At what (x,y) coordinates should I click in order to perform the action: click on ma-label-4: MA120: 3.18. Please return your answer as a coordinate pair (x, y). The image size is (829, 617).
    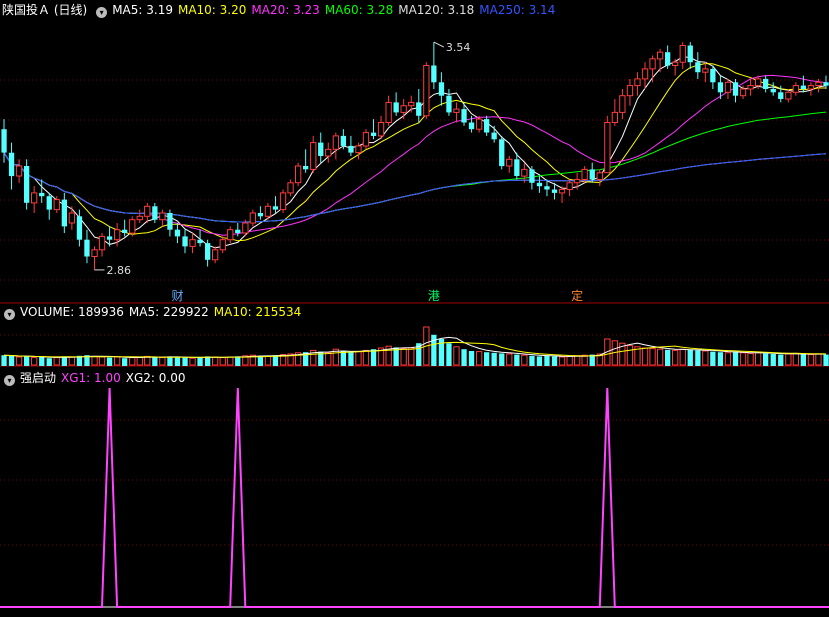
    Looking at the image, I should click on (436, 10).